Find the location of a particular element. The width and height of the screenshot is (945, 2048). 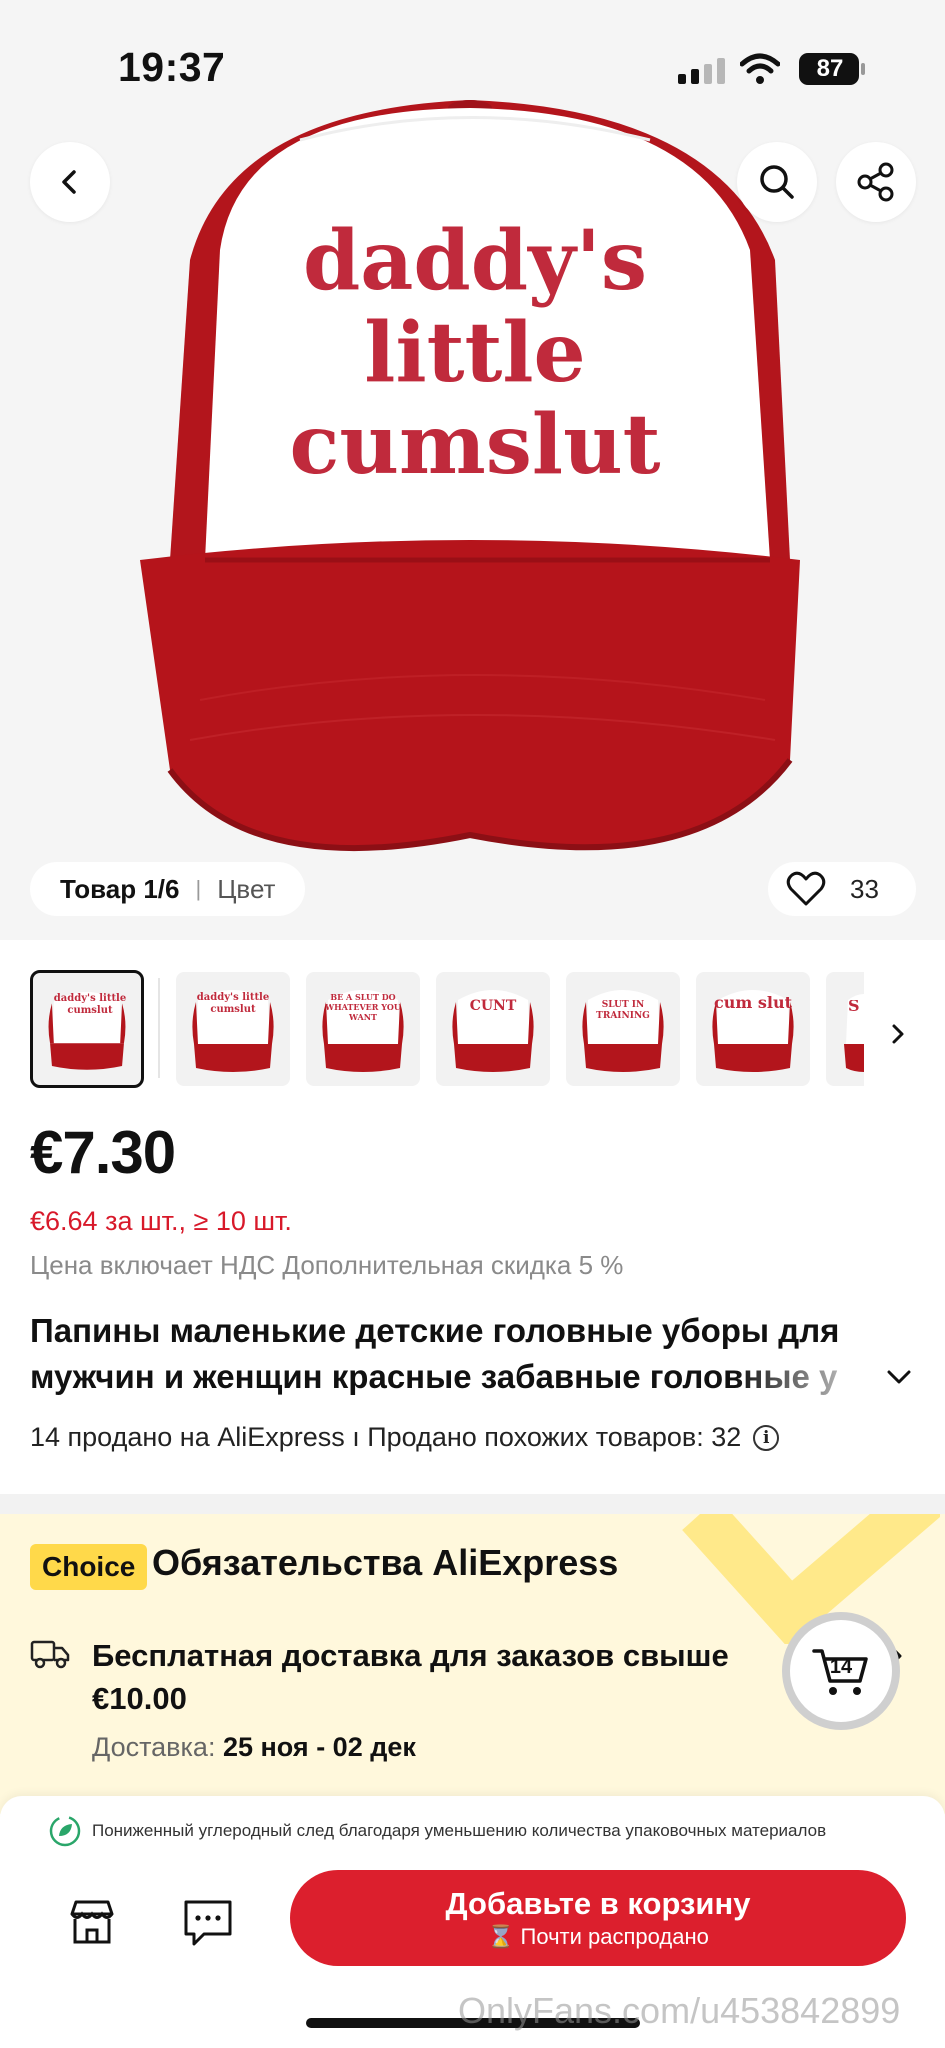

bulk-price: €6.64 за шт., ≥ 10 шт. is located at coordinates (161, 1221).